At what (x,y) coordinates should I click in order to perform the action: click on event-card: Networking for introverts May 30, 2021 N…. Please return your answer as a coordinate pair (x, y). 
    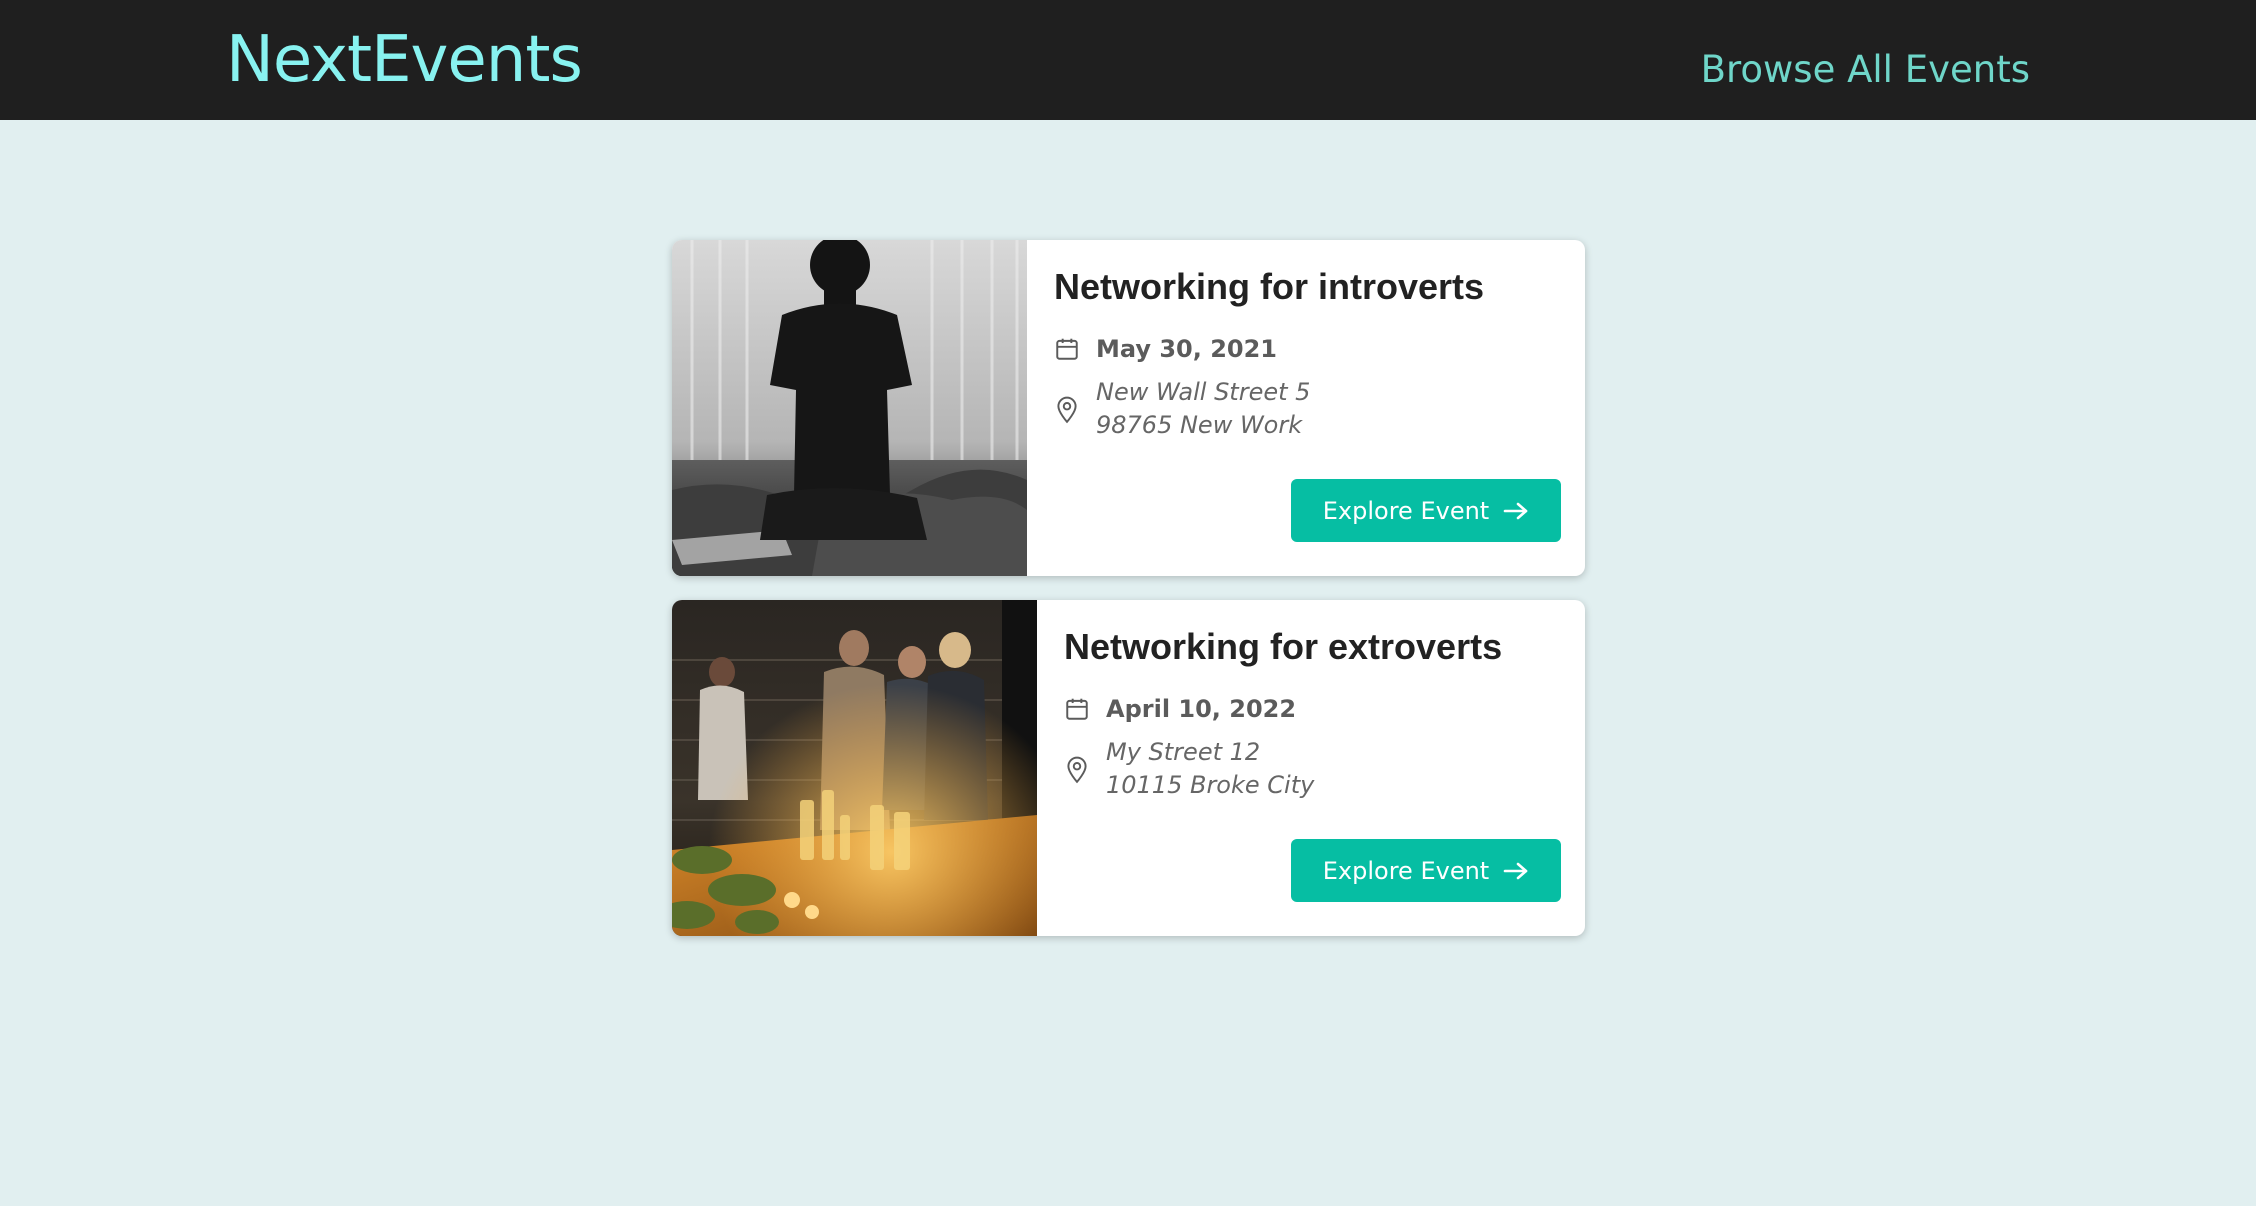
    Looking at the image, I should click on (1128, 408).